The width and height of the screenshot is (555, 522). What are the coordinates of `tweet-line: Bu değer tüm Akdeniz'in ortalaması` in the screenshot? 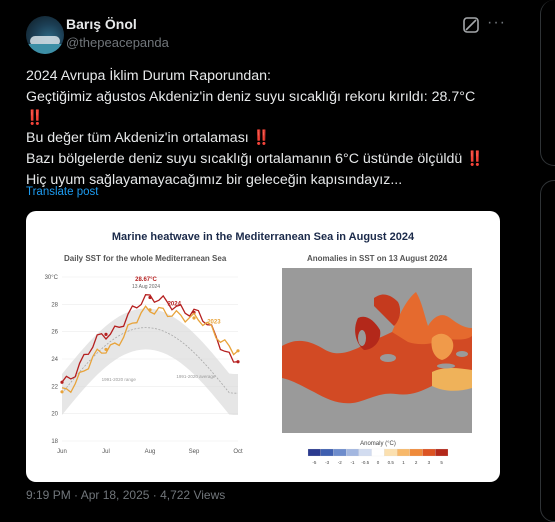 It's located at (137, 138).